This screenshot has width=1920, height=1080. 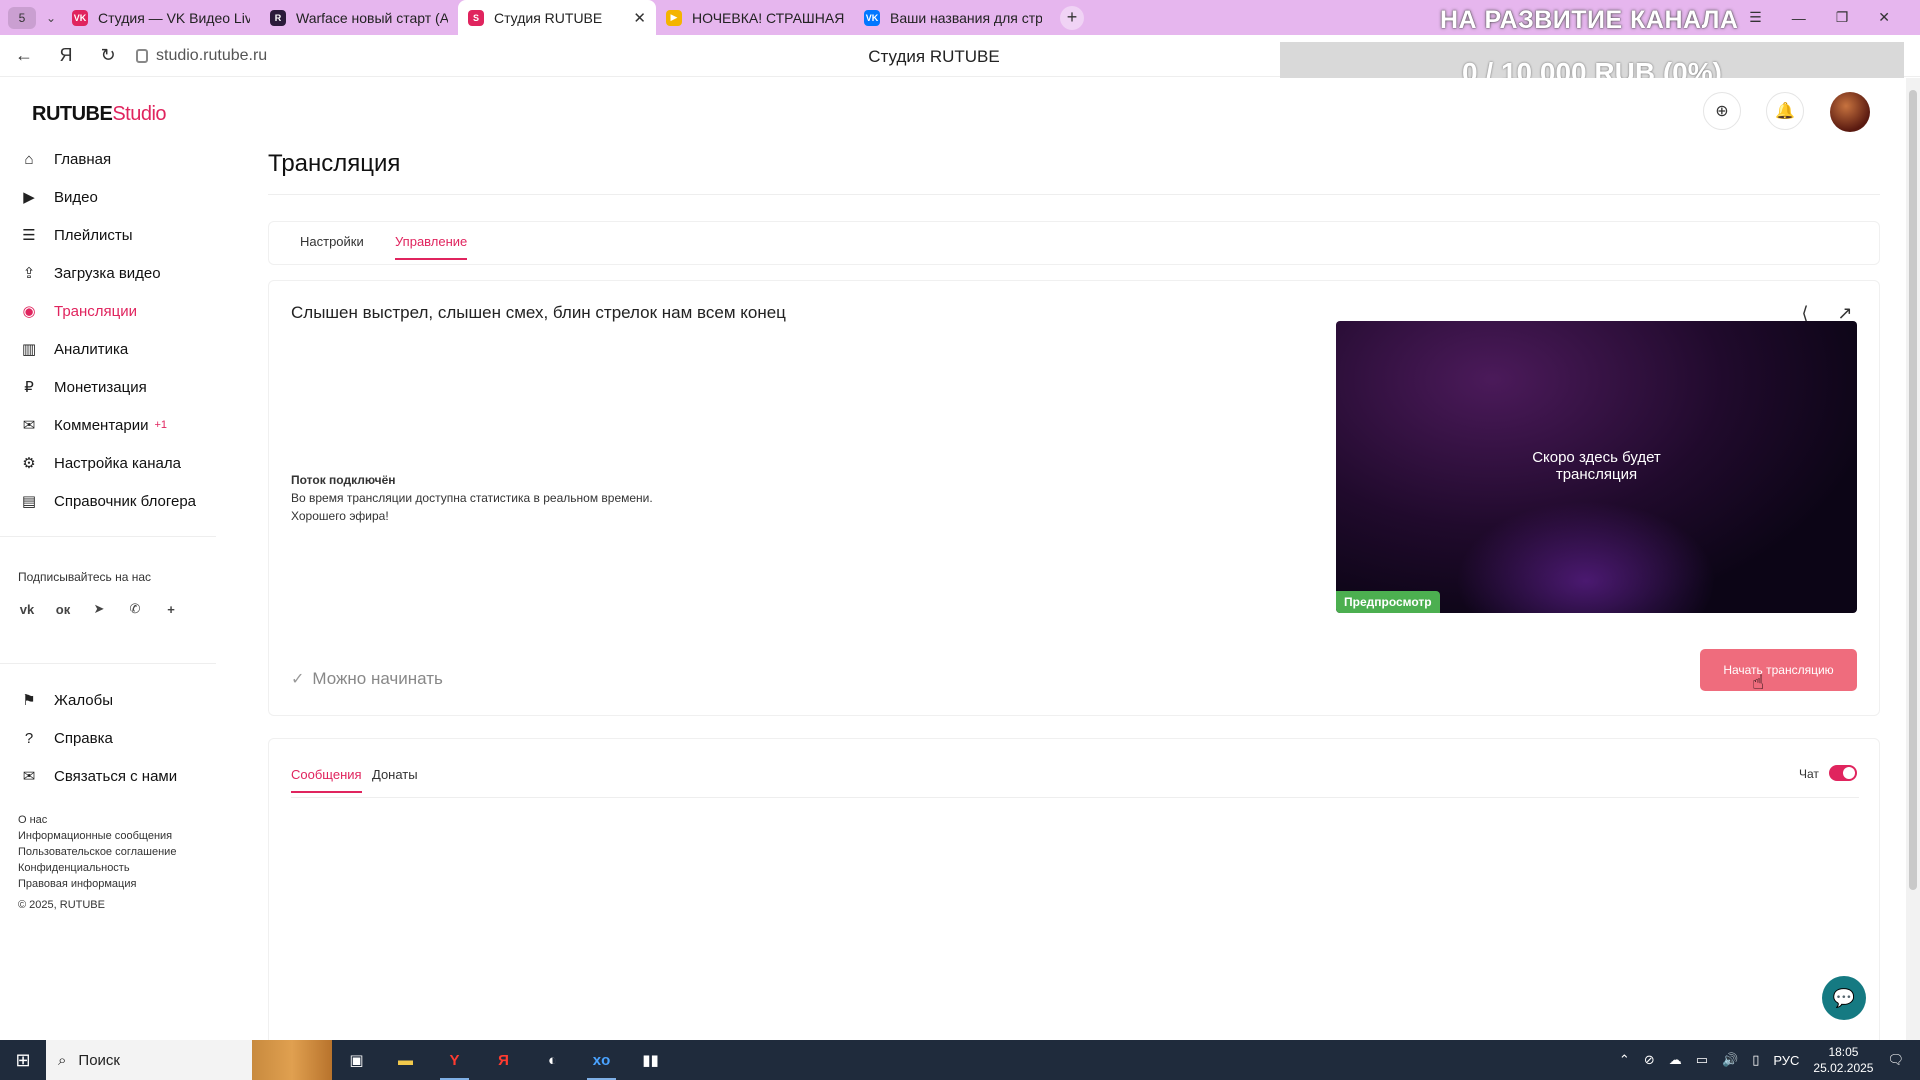 What do you see at coordinates (125, 501) in the screenshot?
I see `sidebar-item-label: Справочник блогера` at bounding box center [125, 501].